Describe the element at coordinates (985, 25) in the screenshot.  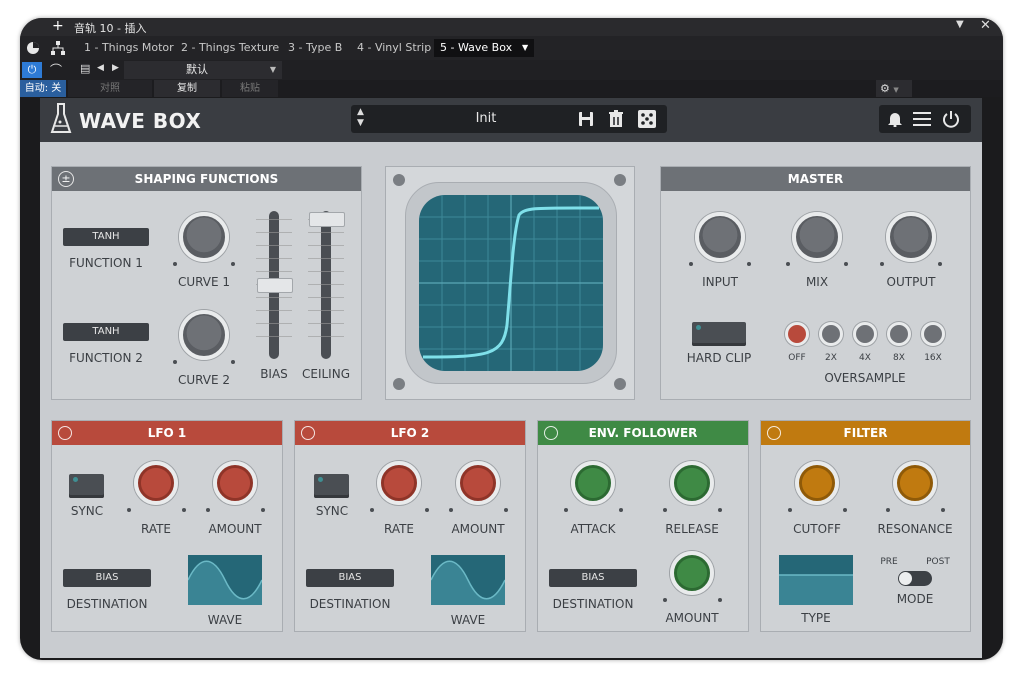
I see `close-icon: ✕` at that location.